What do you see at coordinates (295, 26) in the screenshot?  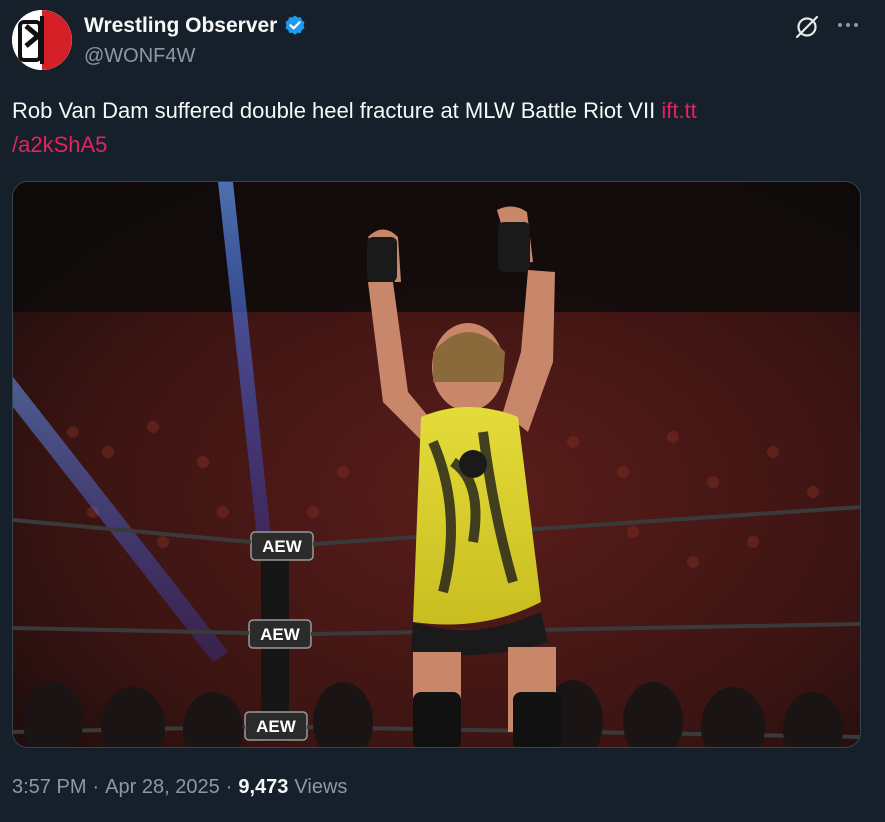 I see `verified-badge-icon` at bounding box center [295, 26].